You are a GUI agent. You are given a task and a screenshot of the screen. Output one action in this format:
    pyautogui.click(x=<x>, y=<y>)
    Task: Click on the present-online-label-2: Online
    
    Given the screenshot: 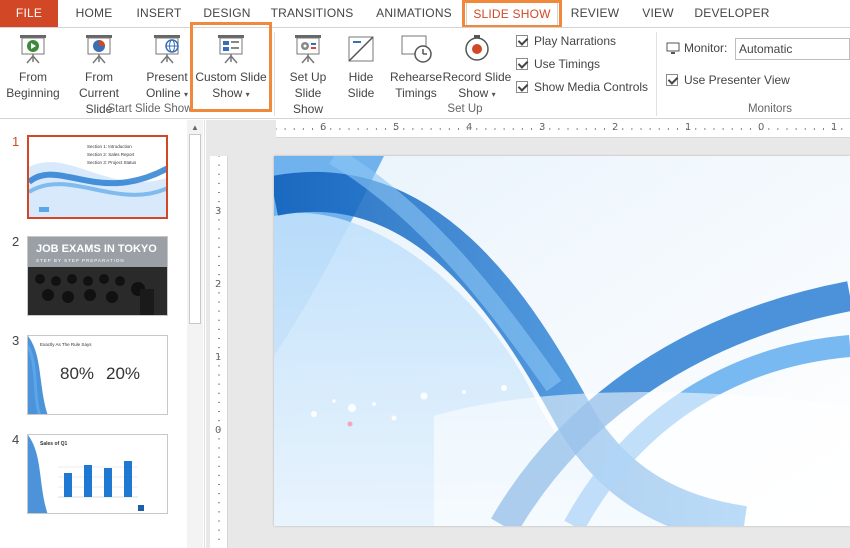 What is the action you would take?
    pyautogui.click(x=163, y=93)
    